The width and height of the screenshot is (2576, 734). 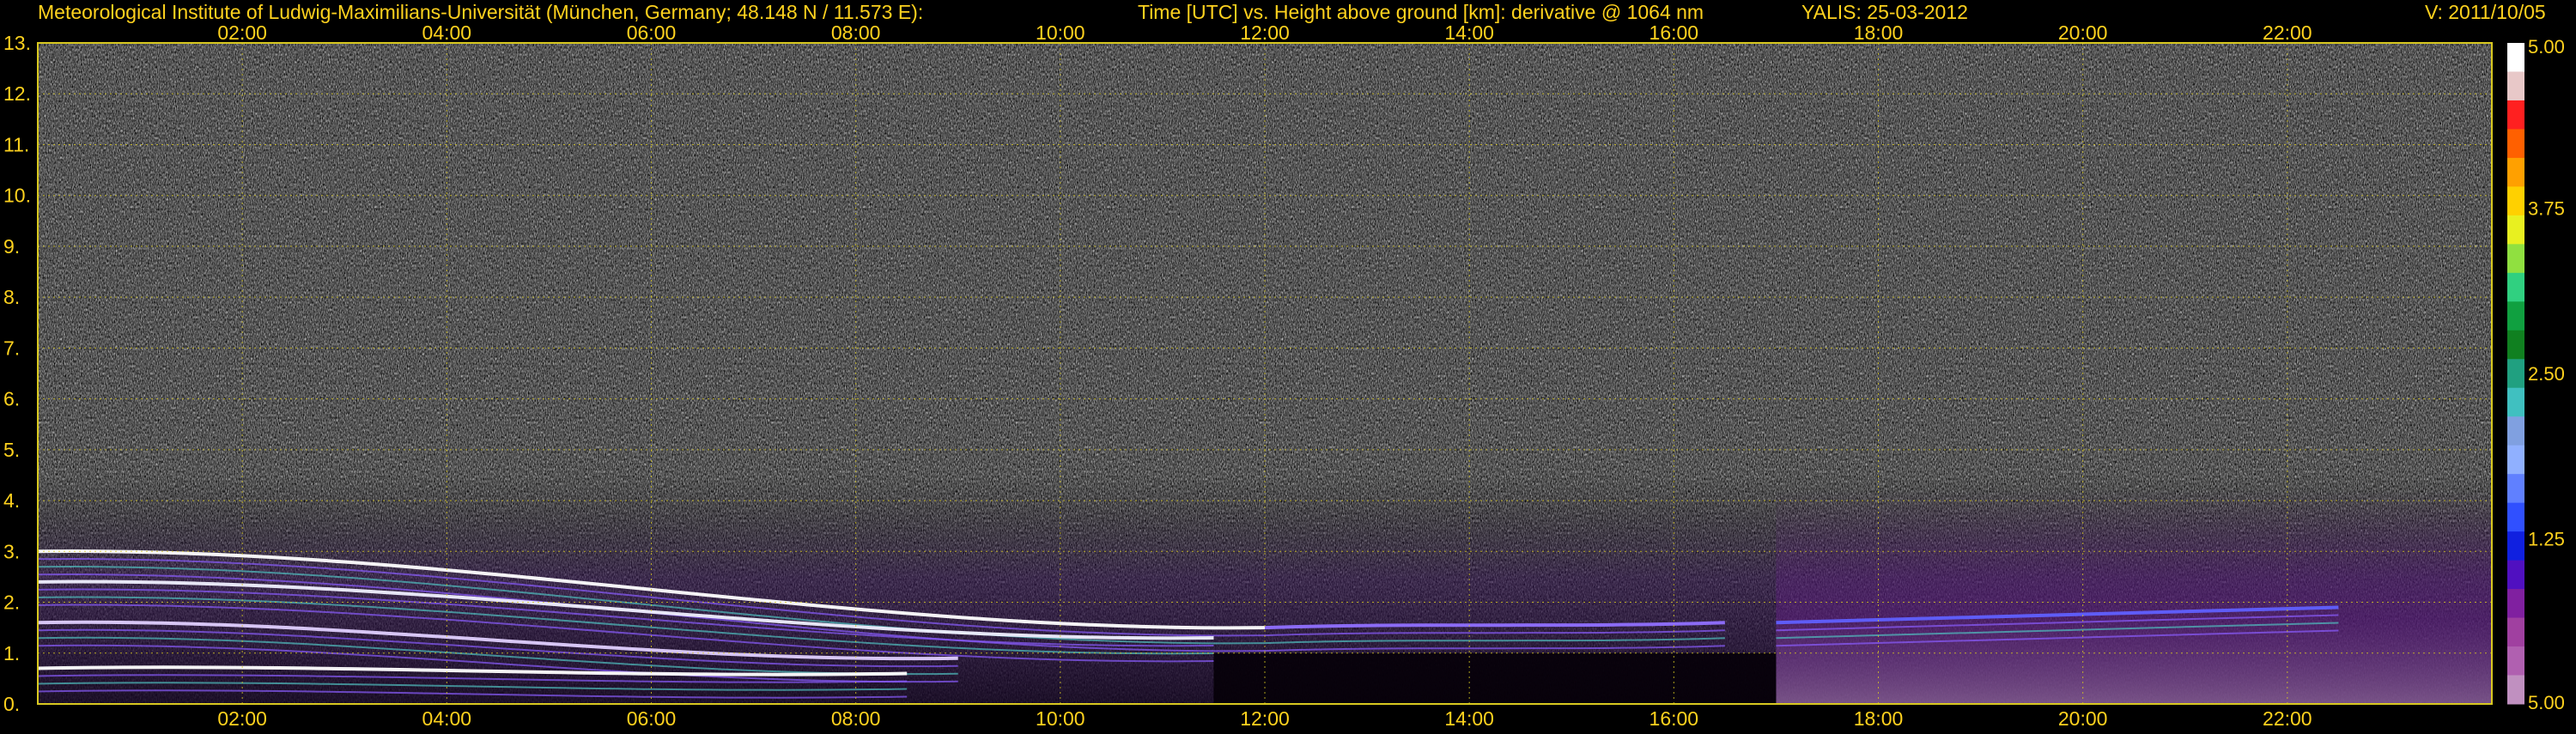 I want to click on y-tick-label: 2., so click(x=11, y=602).